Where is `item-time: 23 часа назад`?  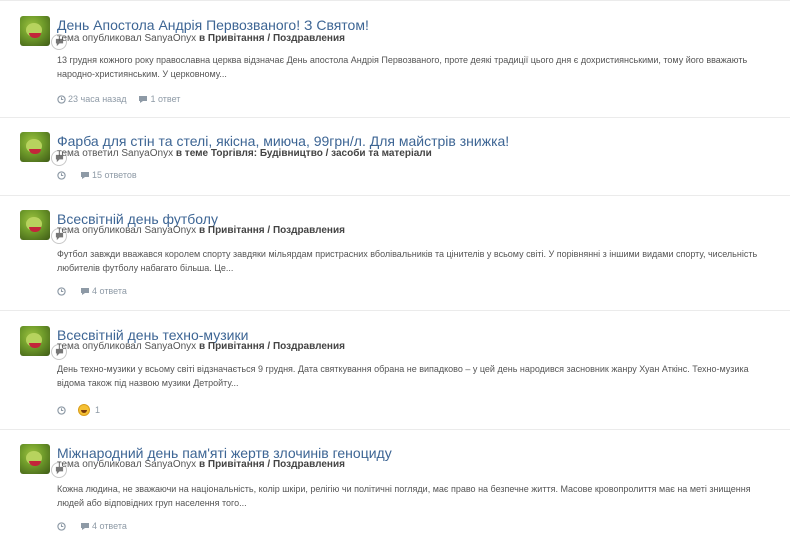
item-time: 23 часа назад is located at coordinates (97, 99).